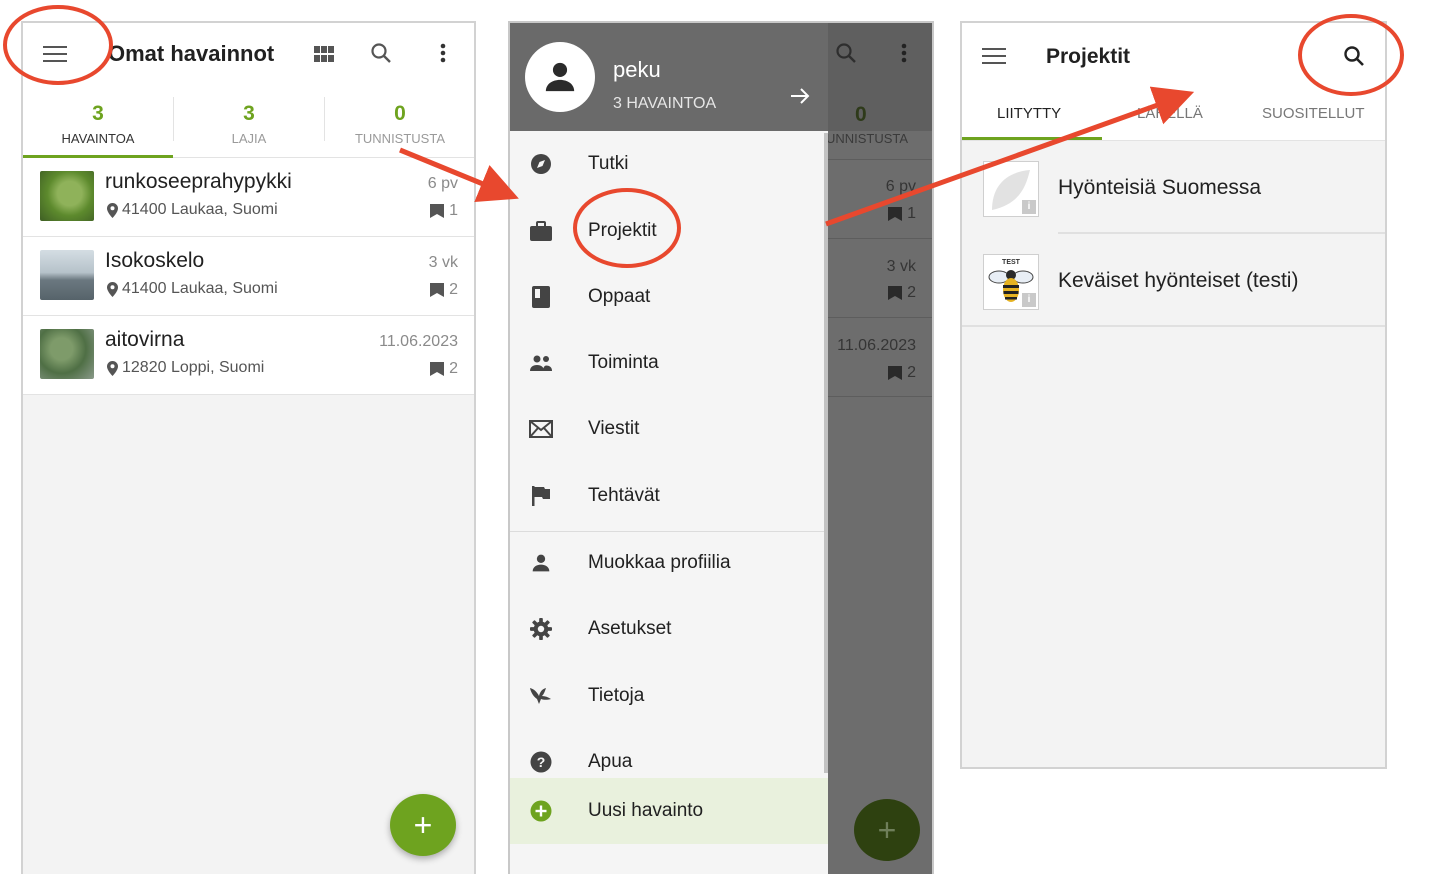 This screenshot has height=874, width=1429. What do you see at coordinates (614, 428) in the screenshot?
I see `menu-item-label: Viestit` at bounding box center [614, 428].